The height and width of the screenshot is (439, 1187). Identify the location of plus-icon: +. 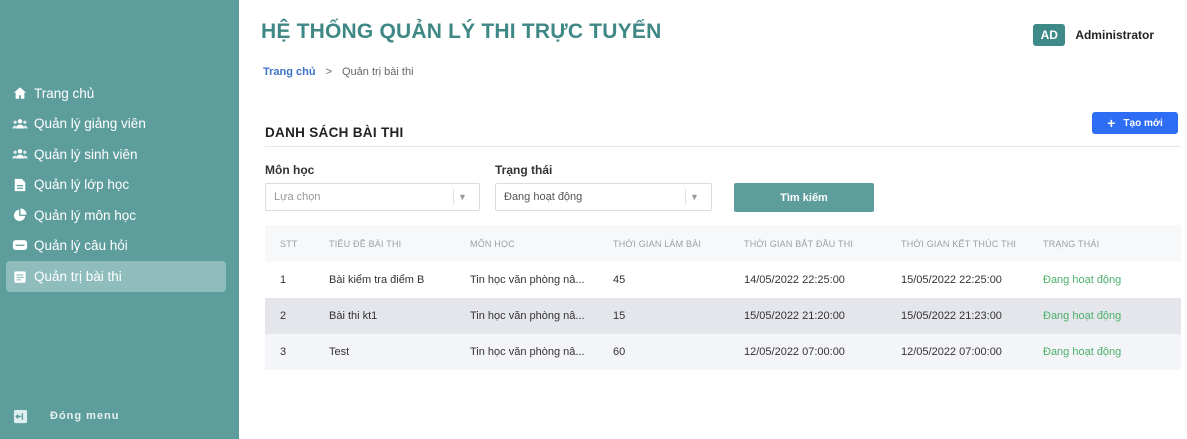
(1111, 123).